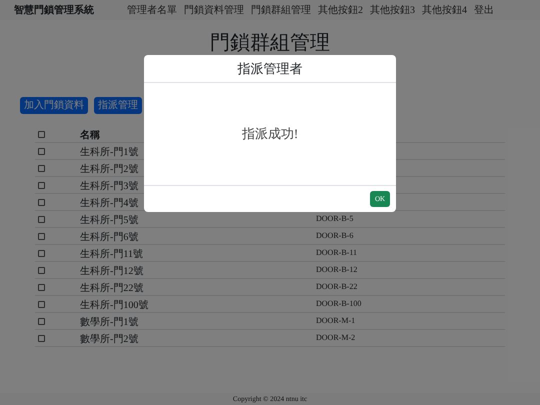 The width and height of the screenshot is (540, 405). Describe the element at coordinates (109, 152) in the screenshot. I see `table-cell: 生科所-門1號` at that location.